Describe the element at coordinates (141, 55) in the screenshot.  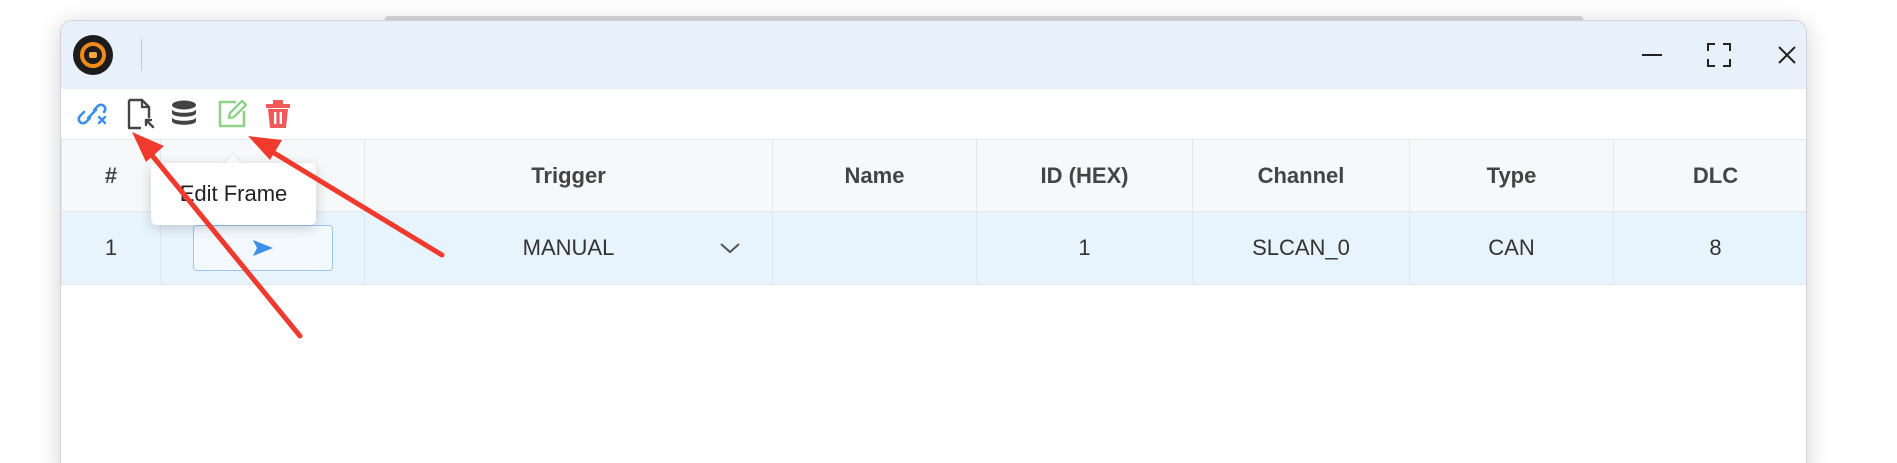
I see `title-separator` at that location.